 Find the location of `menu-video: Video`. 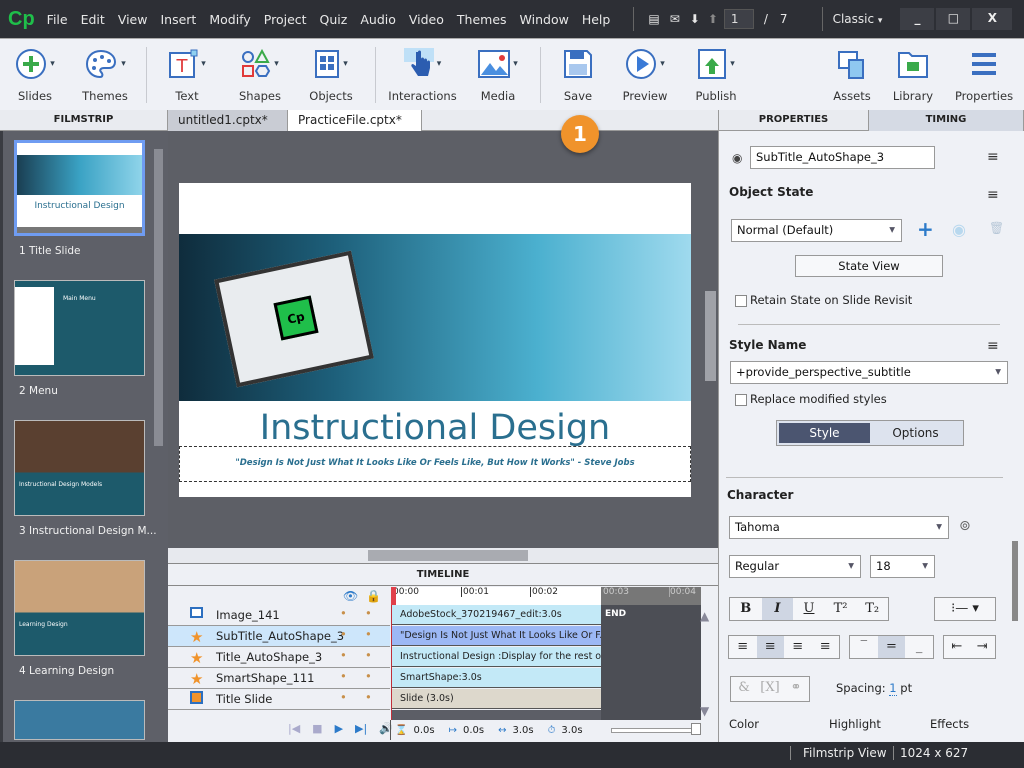

menu-video: Video is located at coordinates (426, 19).